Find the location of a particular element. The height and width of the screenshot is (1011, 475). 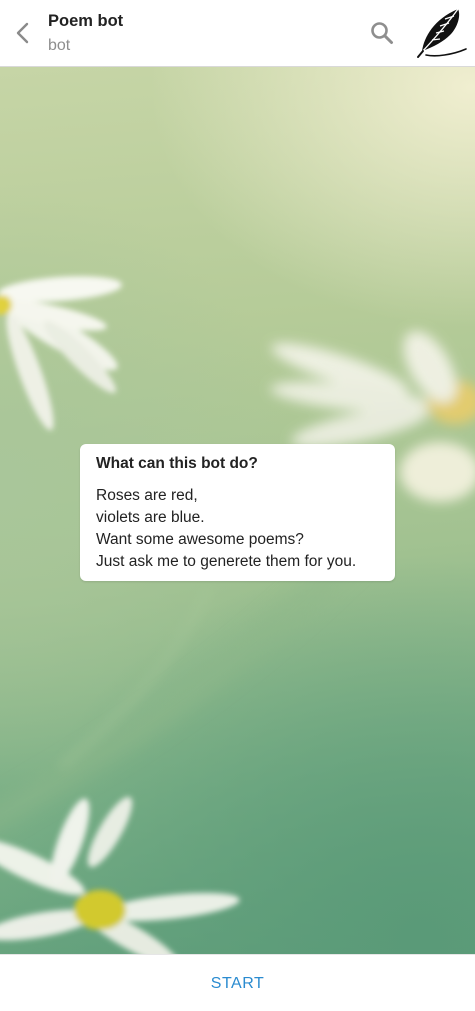

chevron-left-icon is located at coordinates (22, 33).